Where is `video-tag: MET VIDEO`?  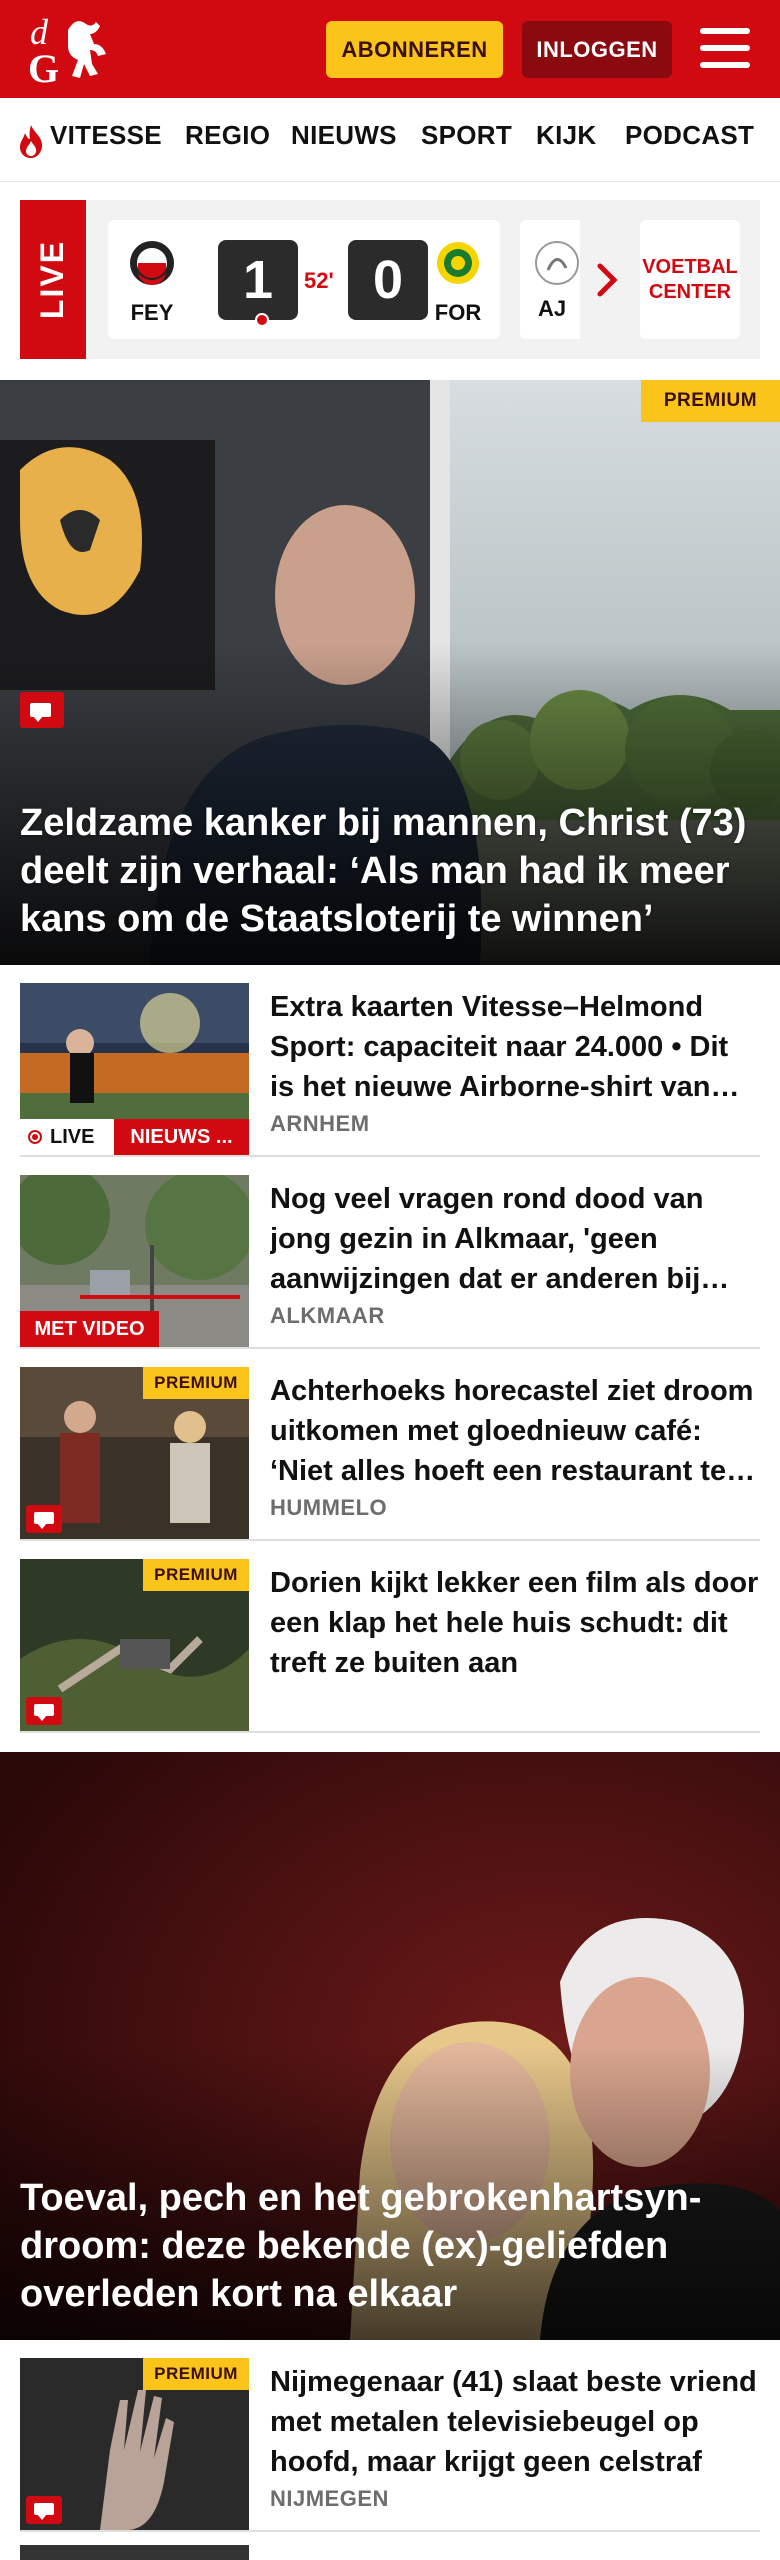
video-tag: MET VIDEO is located at coordinates (89, 1329).